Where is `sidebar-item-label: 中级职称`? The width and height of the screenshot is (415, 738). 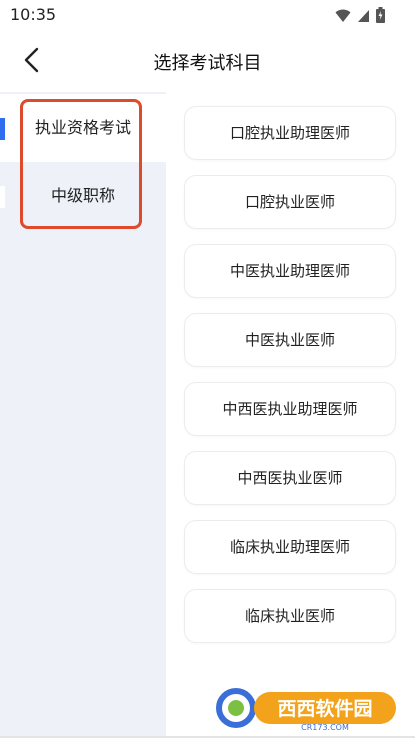
sidebar-item-label: 中级职称 is located at coordinates (82, 195).